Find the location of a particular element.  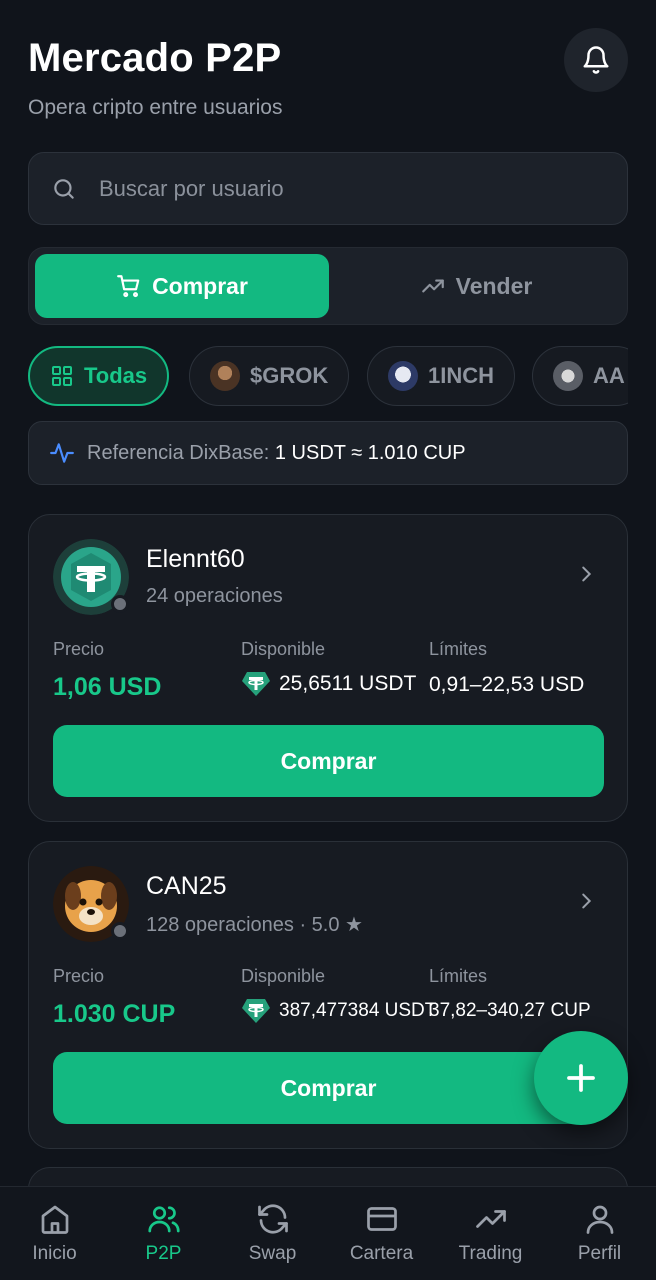

grok-coin-icon is located at coordinates (225, 376).